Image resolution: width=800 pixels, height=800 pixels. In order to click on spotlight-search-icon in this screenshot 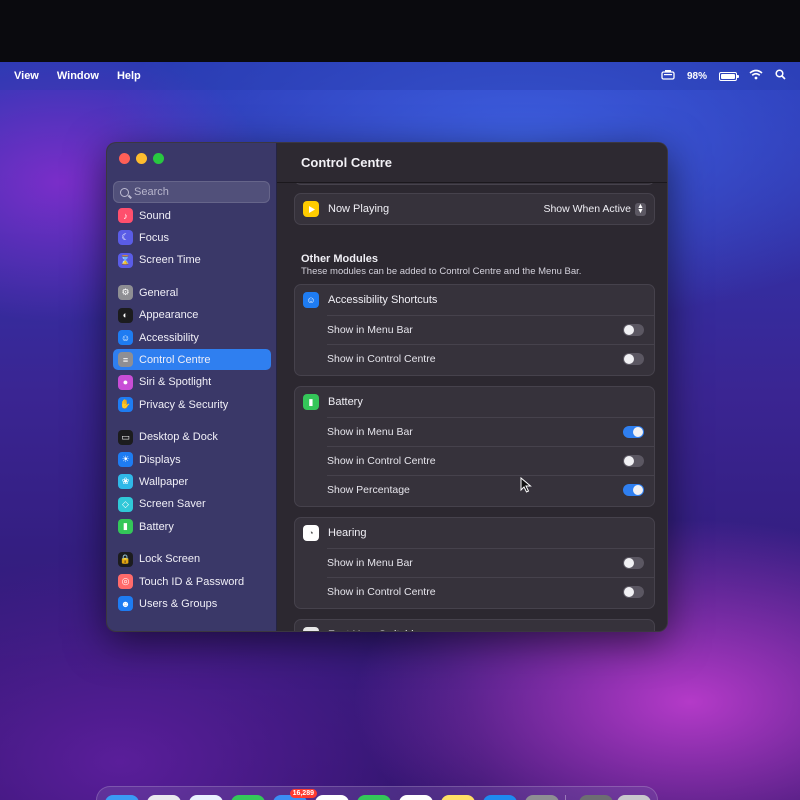, I will do `click(780, 76)`.